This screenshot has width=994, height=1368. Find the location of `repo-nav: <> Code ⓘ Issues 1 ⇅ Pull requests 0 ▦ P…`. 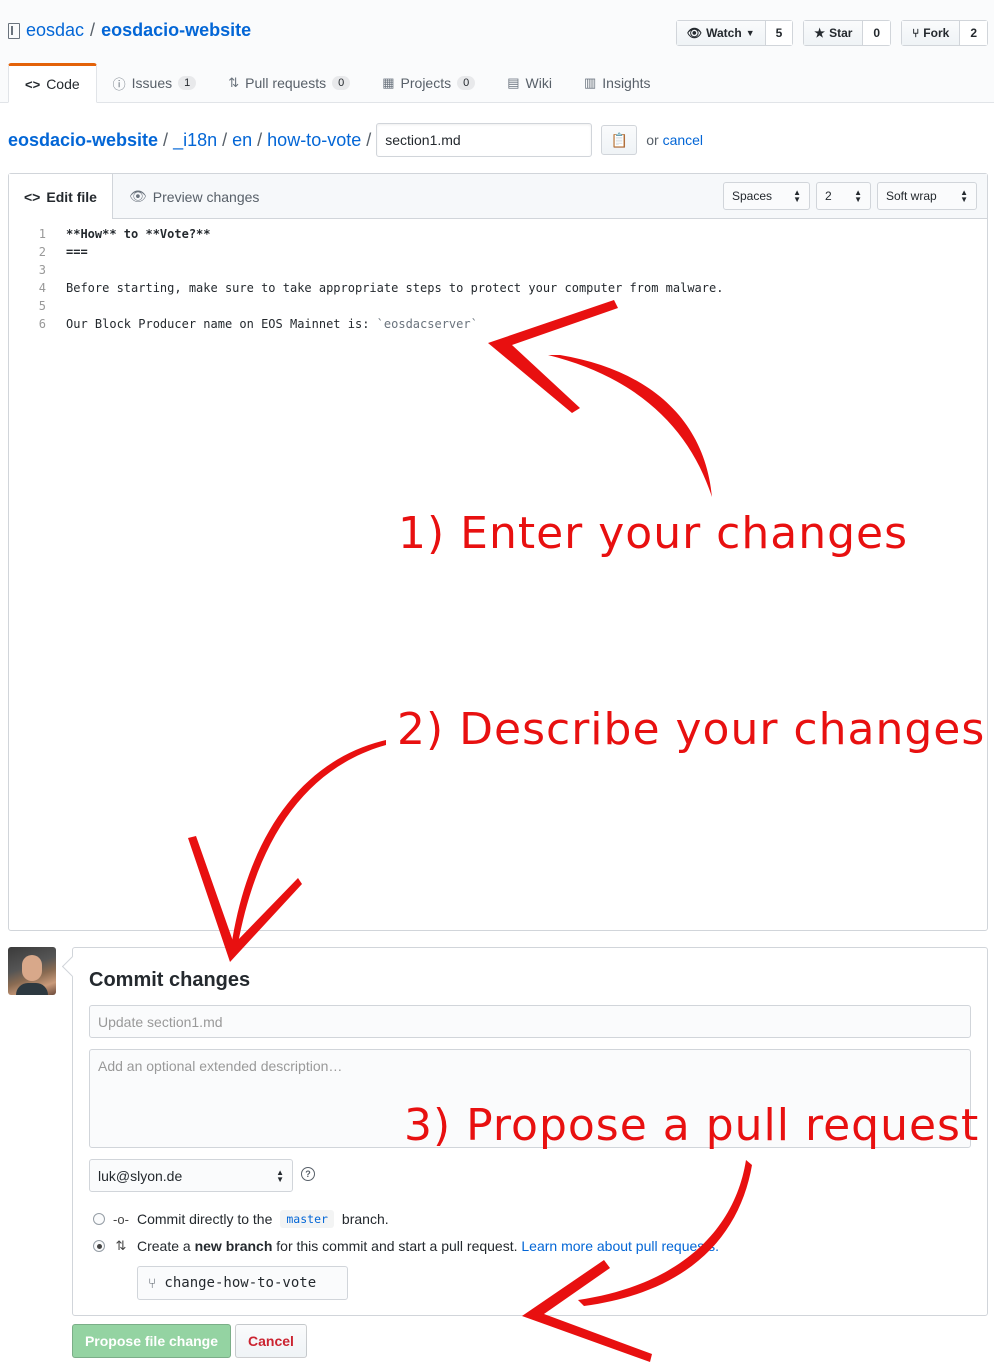

repo-nav: <> Code ⓘ Issues 1 ⇅ Pull requests 0 ▦ P… is located at coordinates (337, 83).